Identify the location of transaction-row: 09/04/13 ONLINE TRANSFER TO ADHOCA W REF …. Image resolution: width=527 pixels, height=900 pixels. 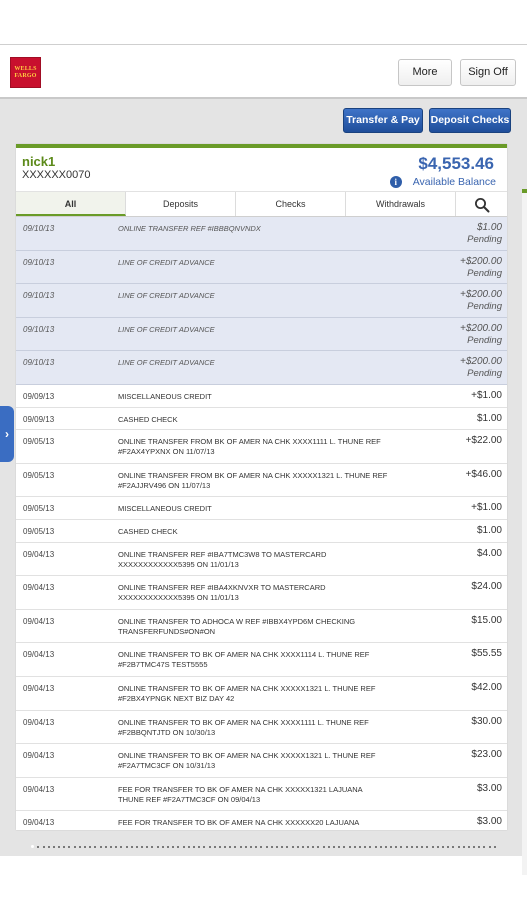
(261, 626).